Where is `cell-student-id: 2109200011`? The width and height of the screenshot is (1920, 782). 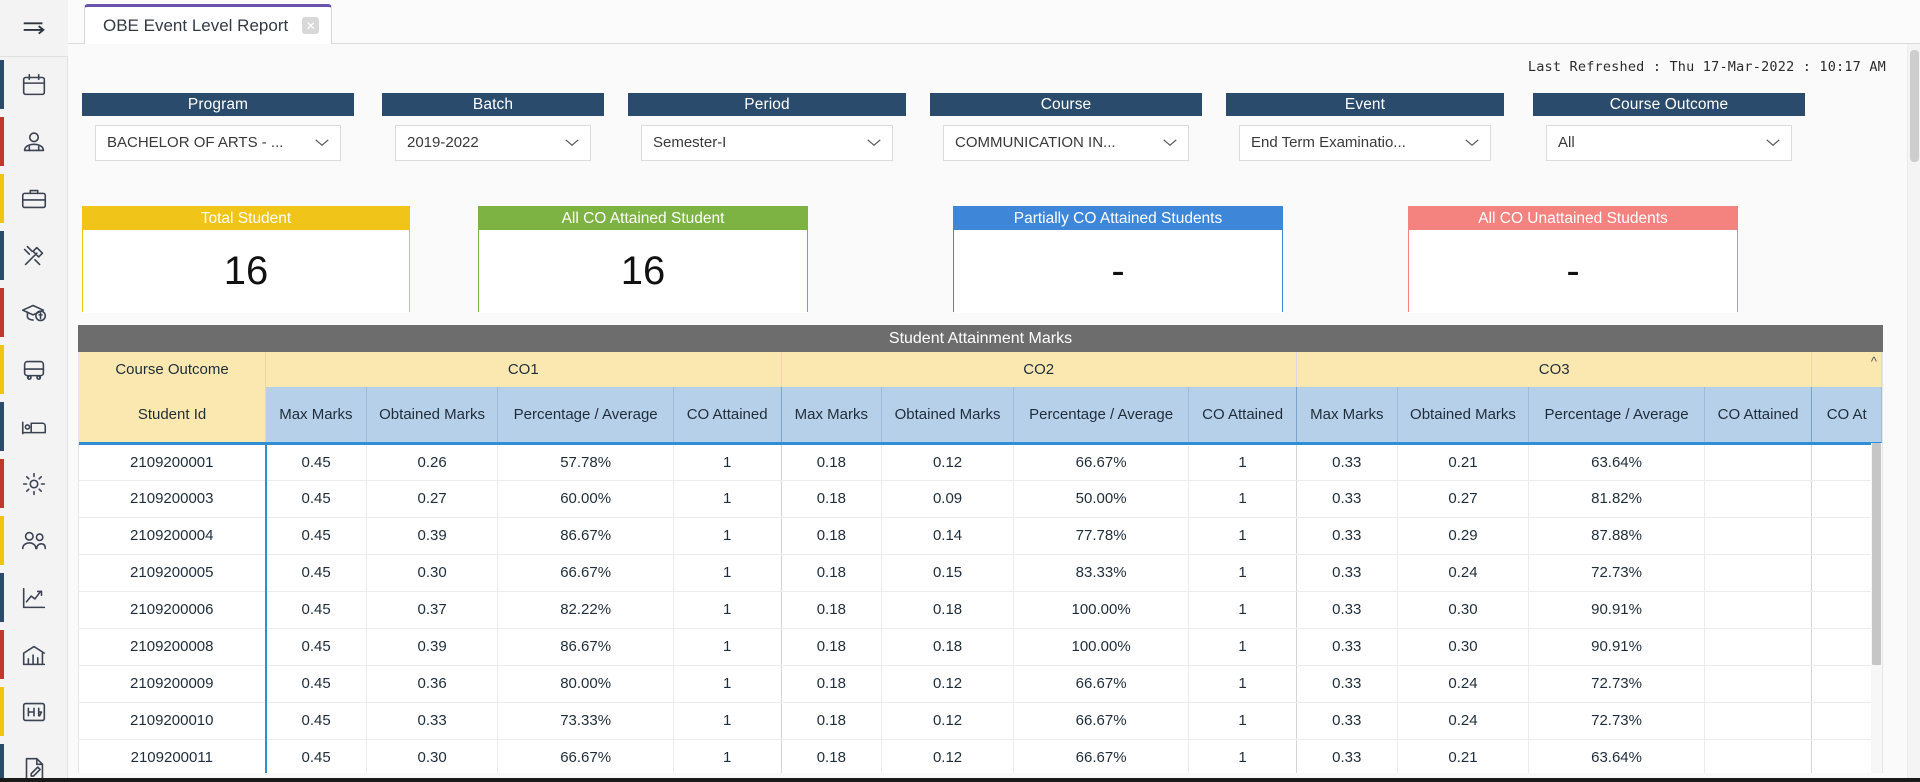
cell-student-id: 2109200011 is located at coordinates (173, 756).